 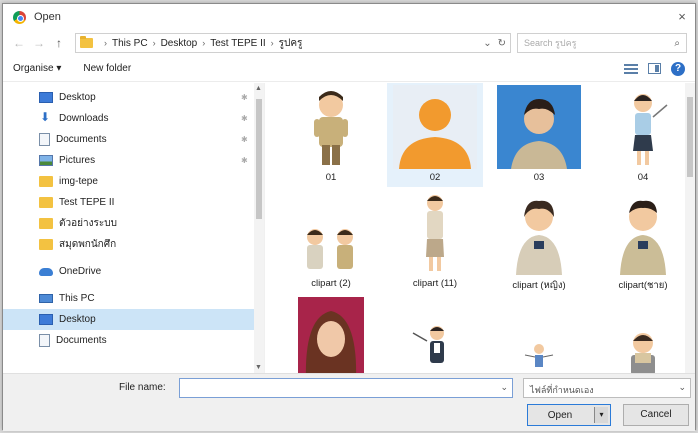 I want to click on sidebar-item-img-tepe: img-tepe, so click(x=133, y=181).